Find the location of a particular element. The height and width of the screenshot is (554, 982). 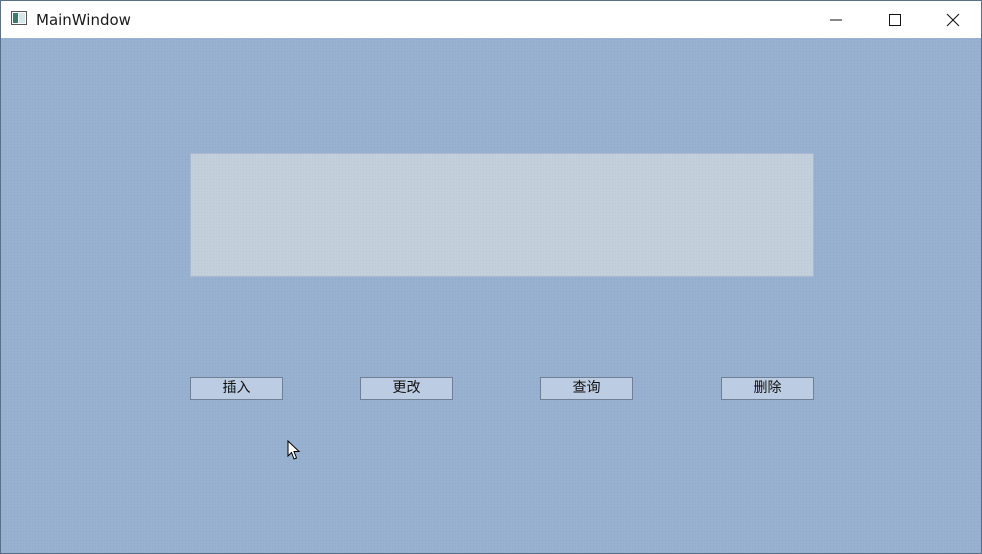

minimize-button is located at coordinates (836, 19).